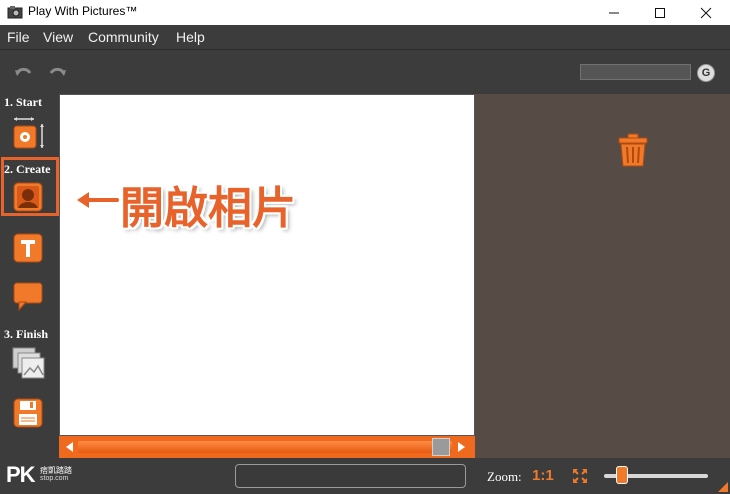  I want to click on pk-logo: PK, so click(21, 474).